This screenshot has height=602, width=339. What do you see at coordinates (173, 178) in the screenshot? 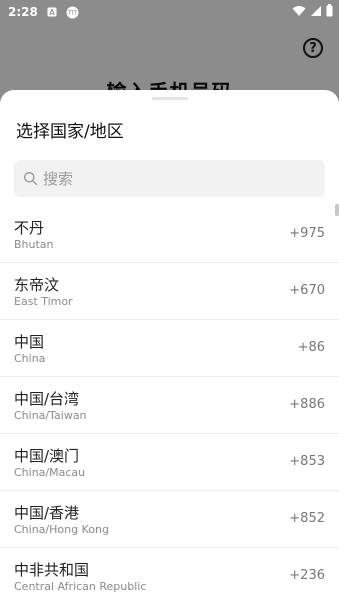
I see `search-input` at bounding box center [173, 178].